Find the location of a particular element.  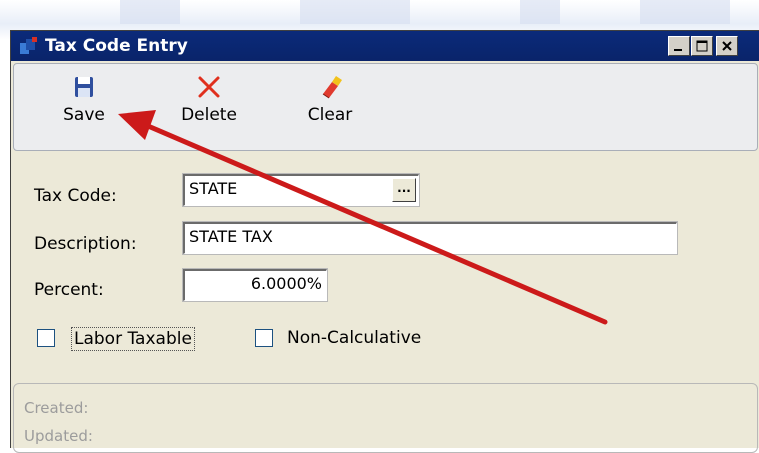

delete-label: Delete is located at coordinates (209, 115).